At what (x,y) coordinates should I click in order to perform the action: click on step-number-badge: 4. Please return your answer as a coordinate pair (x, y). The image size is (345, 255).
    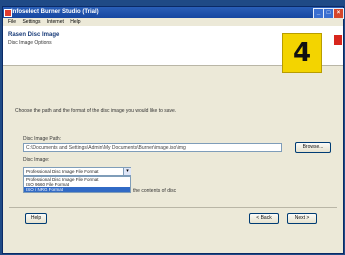
    Looking at the image, I should click on (302, 53).